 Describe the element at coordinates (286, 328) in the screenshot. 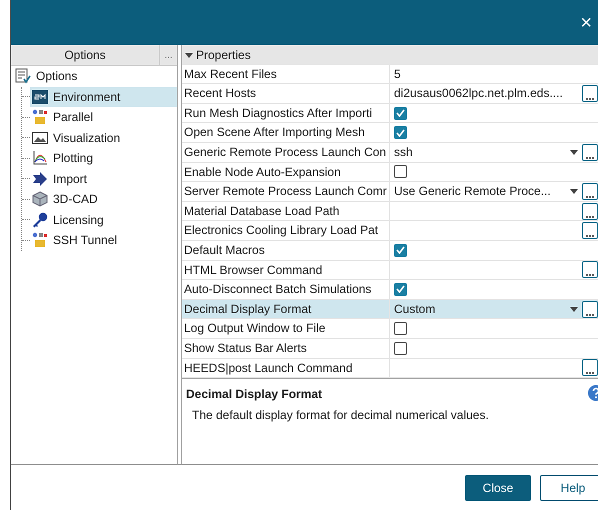

I see `property-name: Log Output Window to File` at that location.